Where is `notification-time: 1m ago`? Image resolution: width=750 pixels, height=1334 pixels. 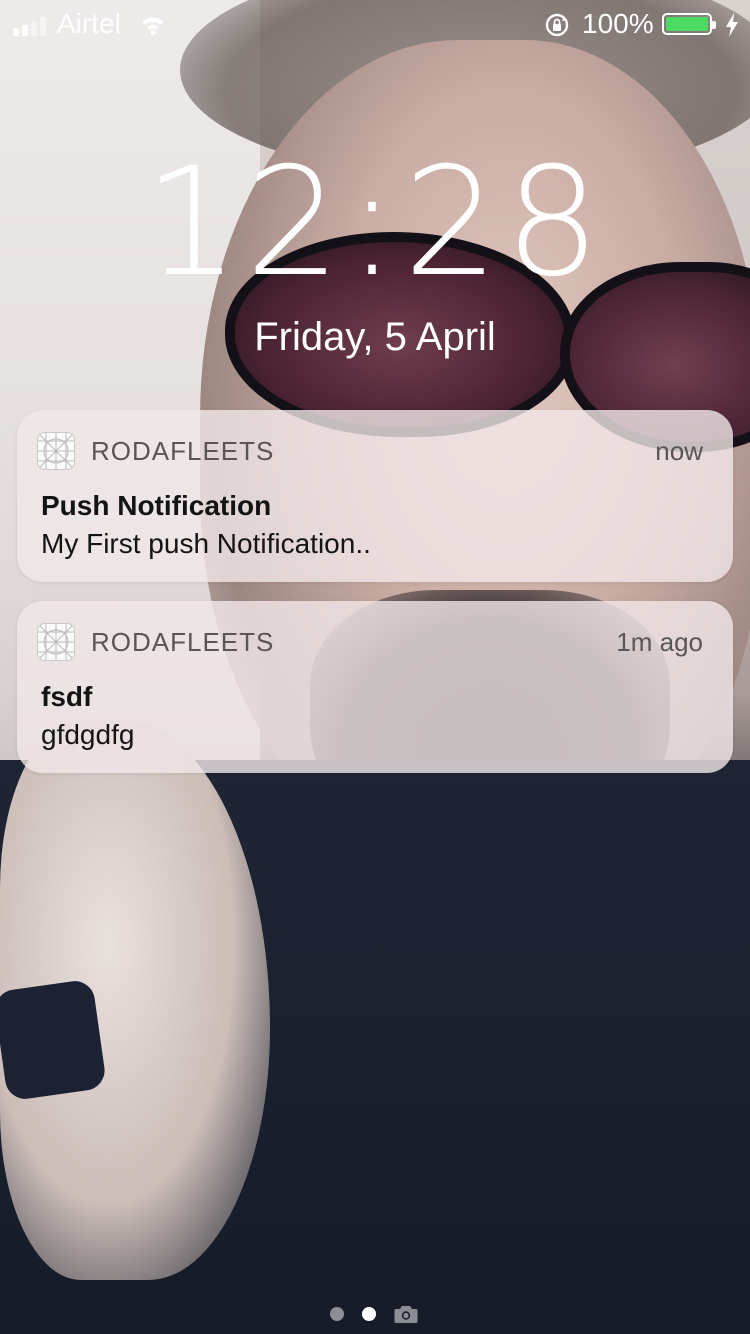
notification-time: 1m ago is located at coordinates (659, 642).